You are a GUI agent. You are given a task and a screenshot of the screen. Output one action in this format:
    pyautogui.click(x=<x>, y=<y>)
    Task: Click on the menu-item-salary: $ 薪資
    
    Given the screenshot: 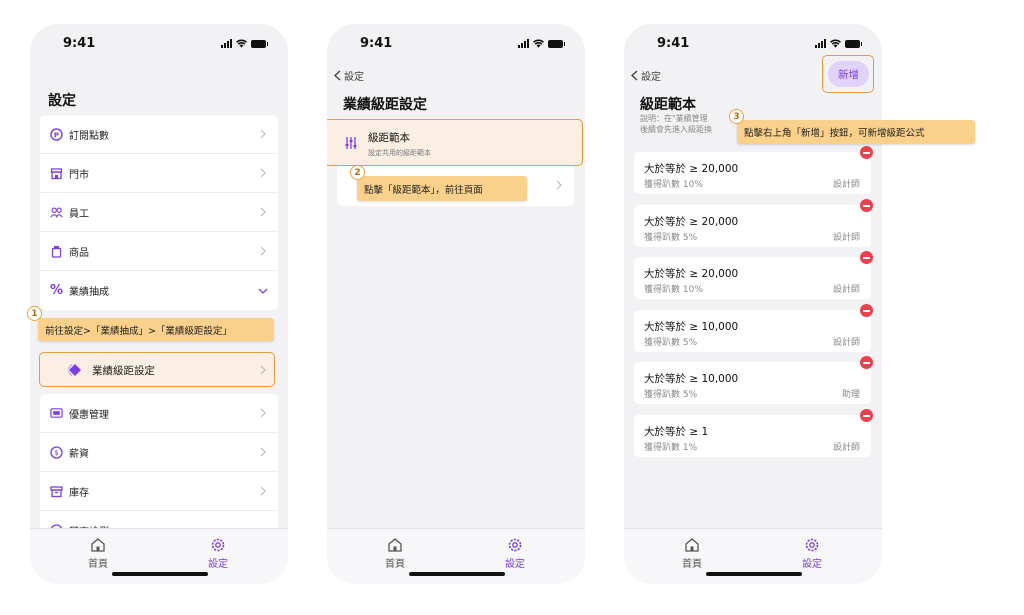 What is the action you would take?
    pyautogui.click(x=159, y=452)
    